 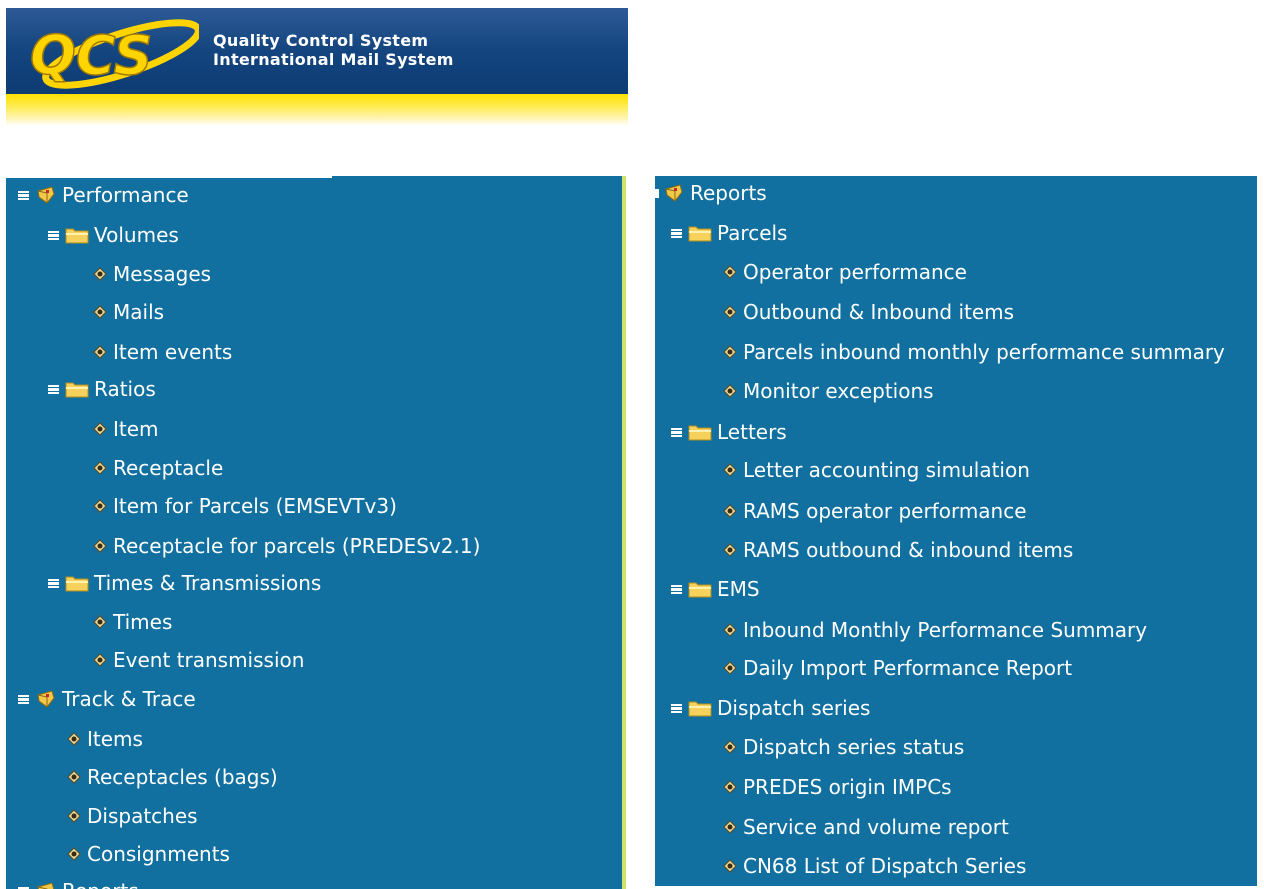 I want to click on tree-leaf-receptacle: Receptacle, so click(x=157, y=468).